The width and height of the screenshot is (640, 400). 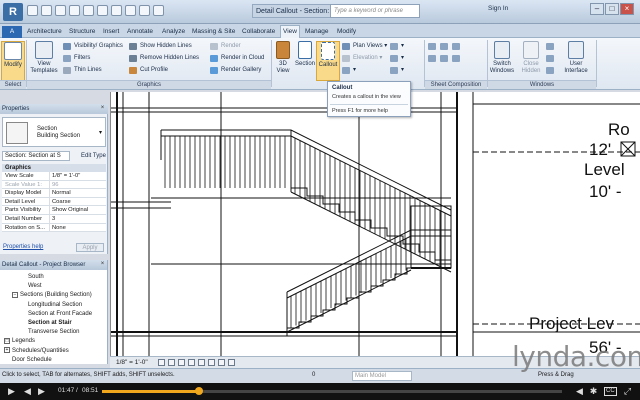 I want to click on guide-grid-button, so click(x=457, y=46).